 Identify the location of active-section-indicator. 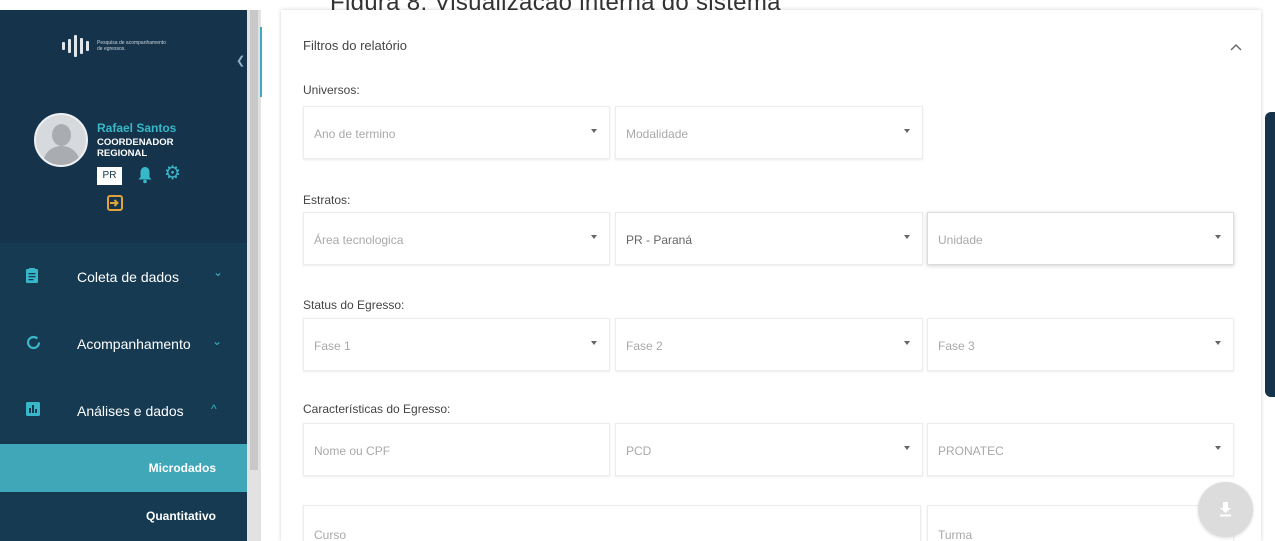
(261, 62).